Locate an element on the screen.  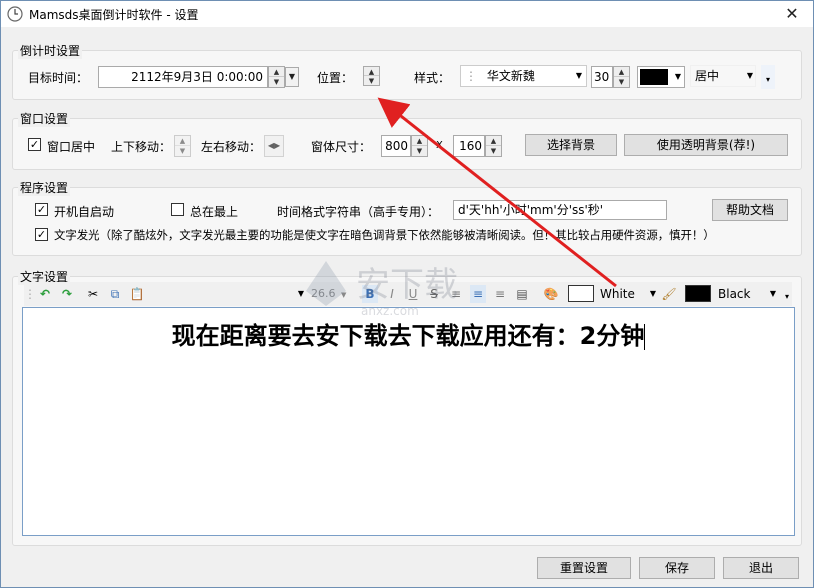
annotation-arrow is located at coordinates (497, 192).